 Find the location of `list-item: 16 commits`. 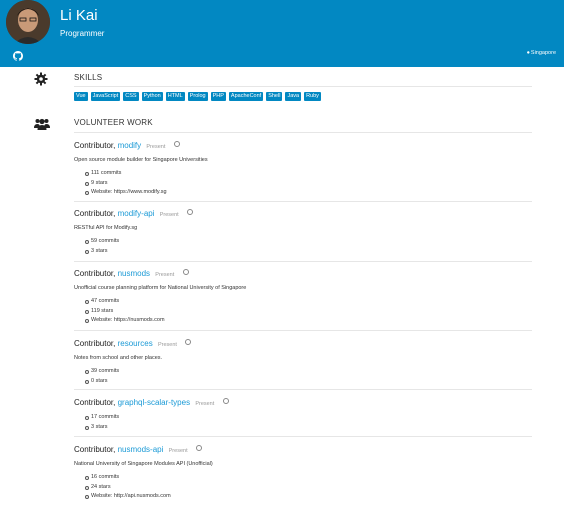

list-item: 16 commits is located at coordinates (303, 478).